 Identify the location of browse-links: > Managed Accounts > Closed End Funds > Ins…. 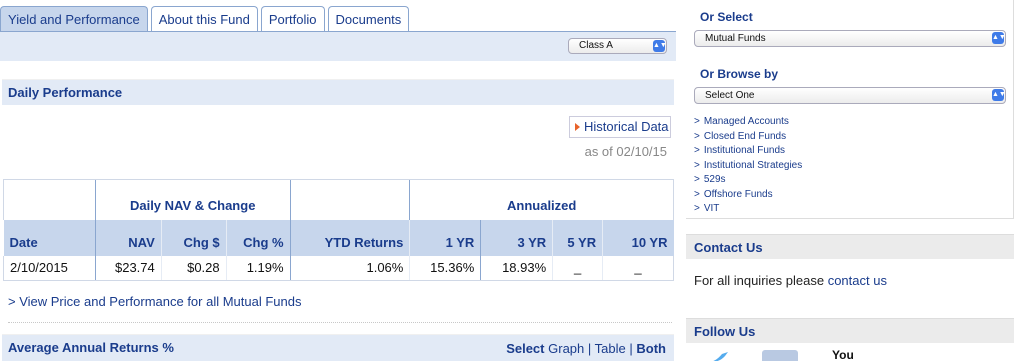
(748, 166).